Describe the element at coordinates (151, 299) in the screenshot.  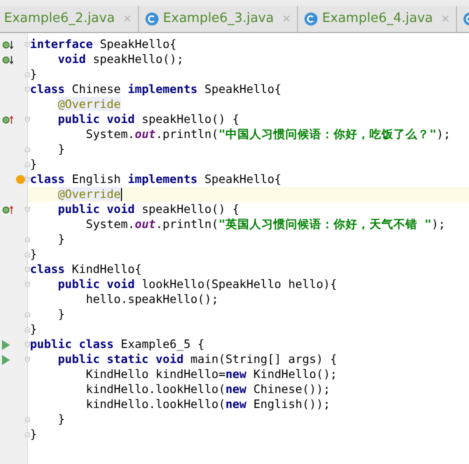
I see `code-line: hello.speakHello();` at that location.